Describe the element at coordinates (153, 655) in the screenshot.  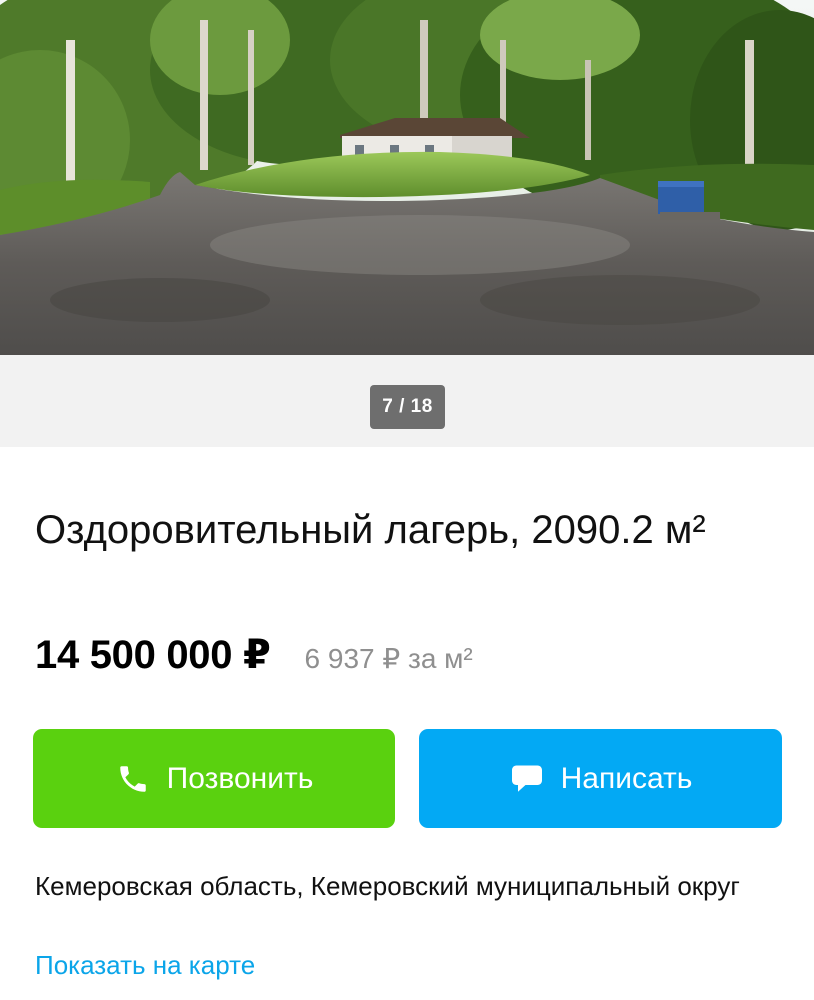
I see `listing-price: 14 500 000 ₽` at that location.